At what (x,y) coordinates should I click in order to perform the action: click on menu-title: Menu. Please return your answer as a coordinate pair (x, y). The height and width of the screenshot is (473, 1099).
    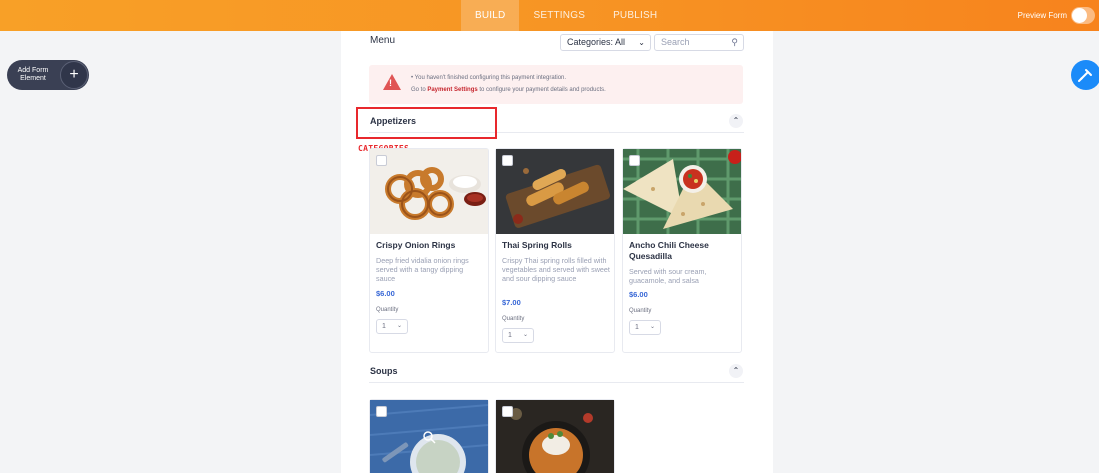
    Looking at the image, I should click on (383, 40).